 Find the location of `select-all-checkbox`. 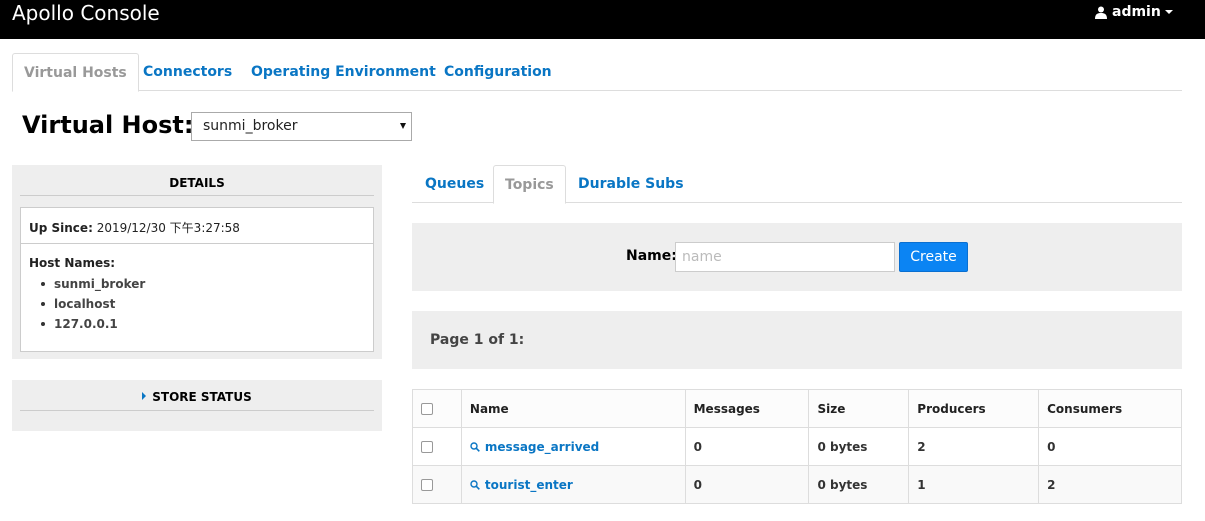

select-all-checkbox is located at coordinates (427, 409).